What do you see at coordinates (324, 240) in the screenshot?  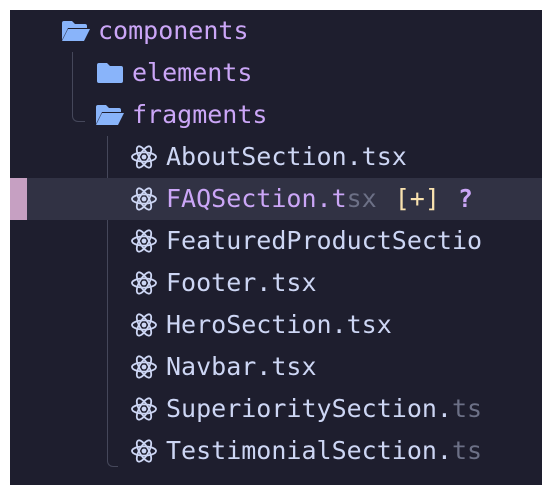 I see `tree-file-label: FeaturedProductSectio` at bounding box center [324, 240].